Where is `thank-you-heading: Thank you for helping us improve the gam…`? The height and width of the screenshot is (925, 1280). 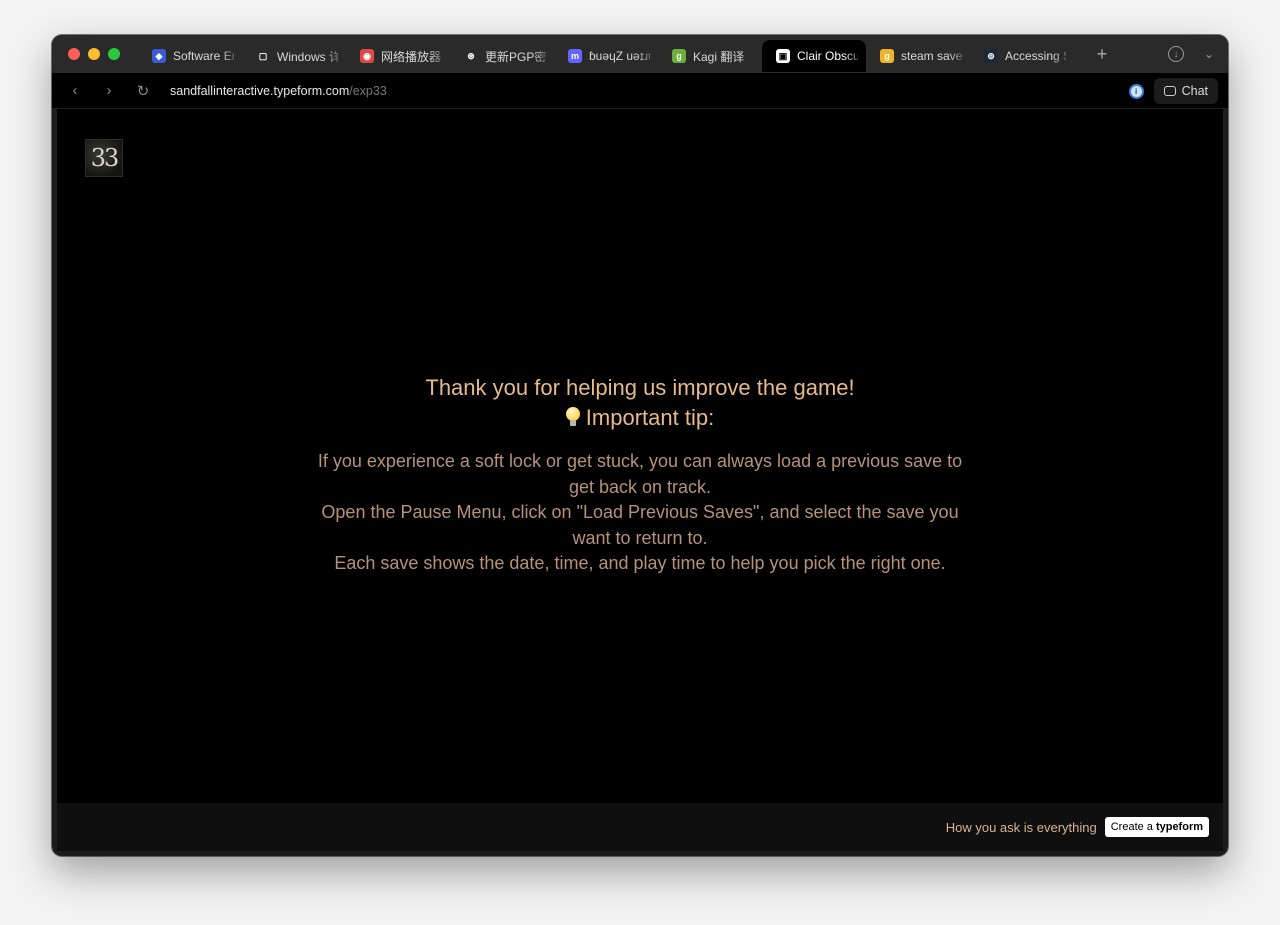
thank-you-heading: Thank you for helping us improve the gam… is located at coordinates (640, 387).